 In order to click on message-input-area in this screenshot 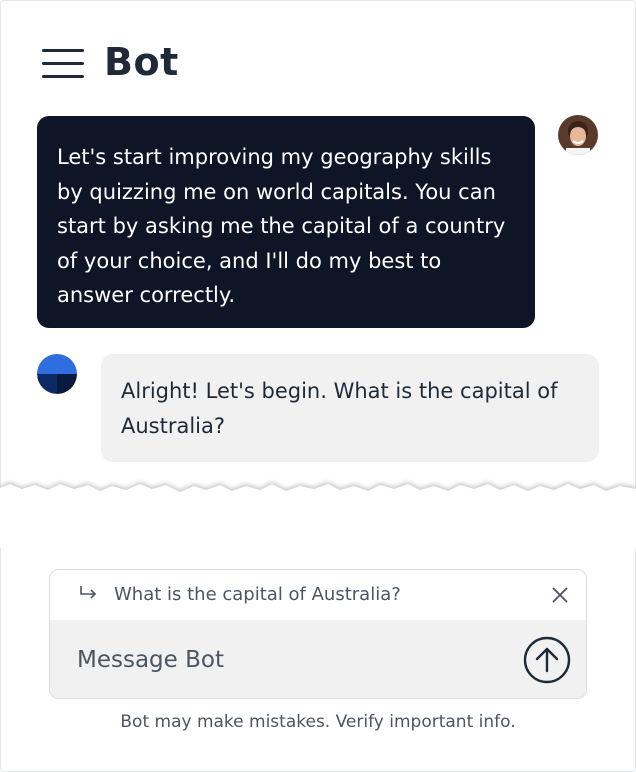, I will do `click(318, 659)`.